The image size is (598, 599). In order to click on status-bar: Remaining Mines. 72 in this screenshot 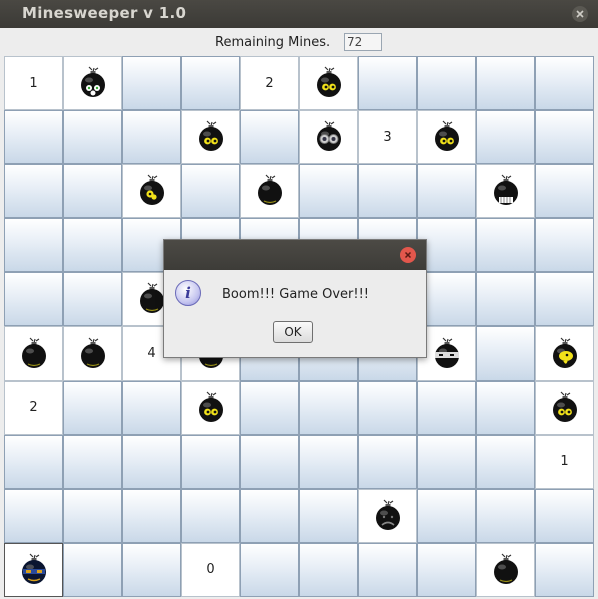, I will do `click(299, 42)`.